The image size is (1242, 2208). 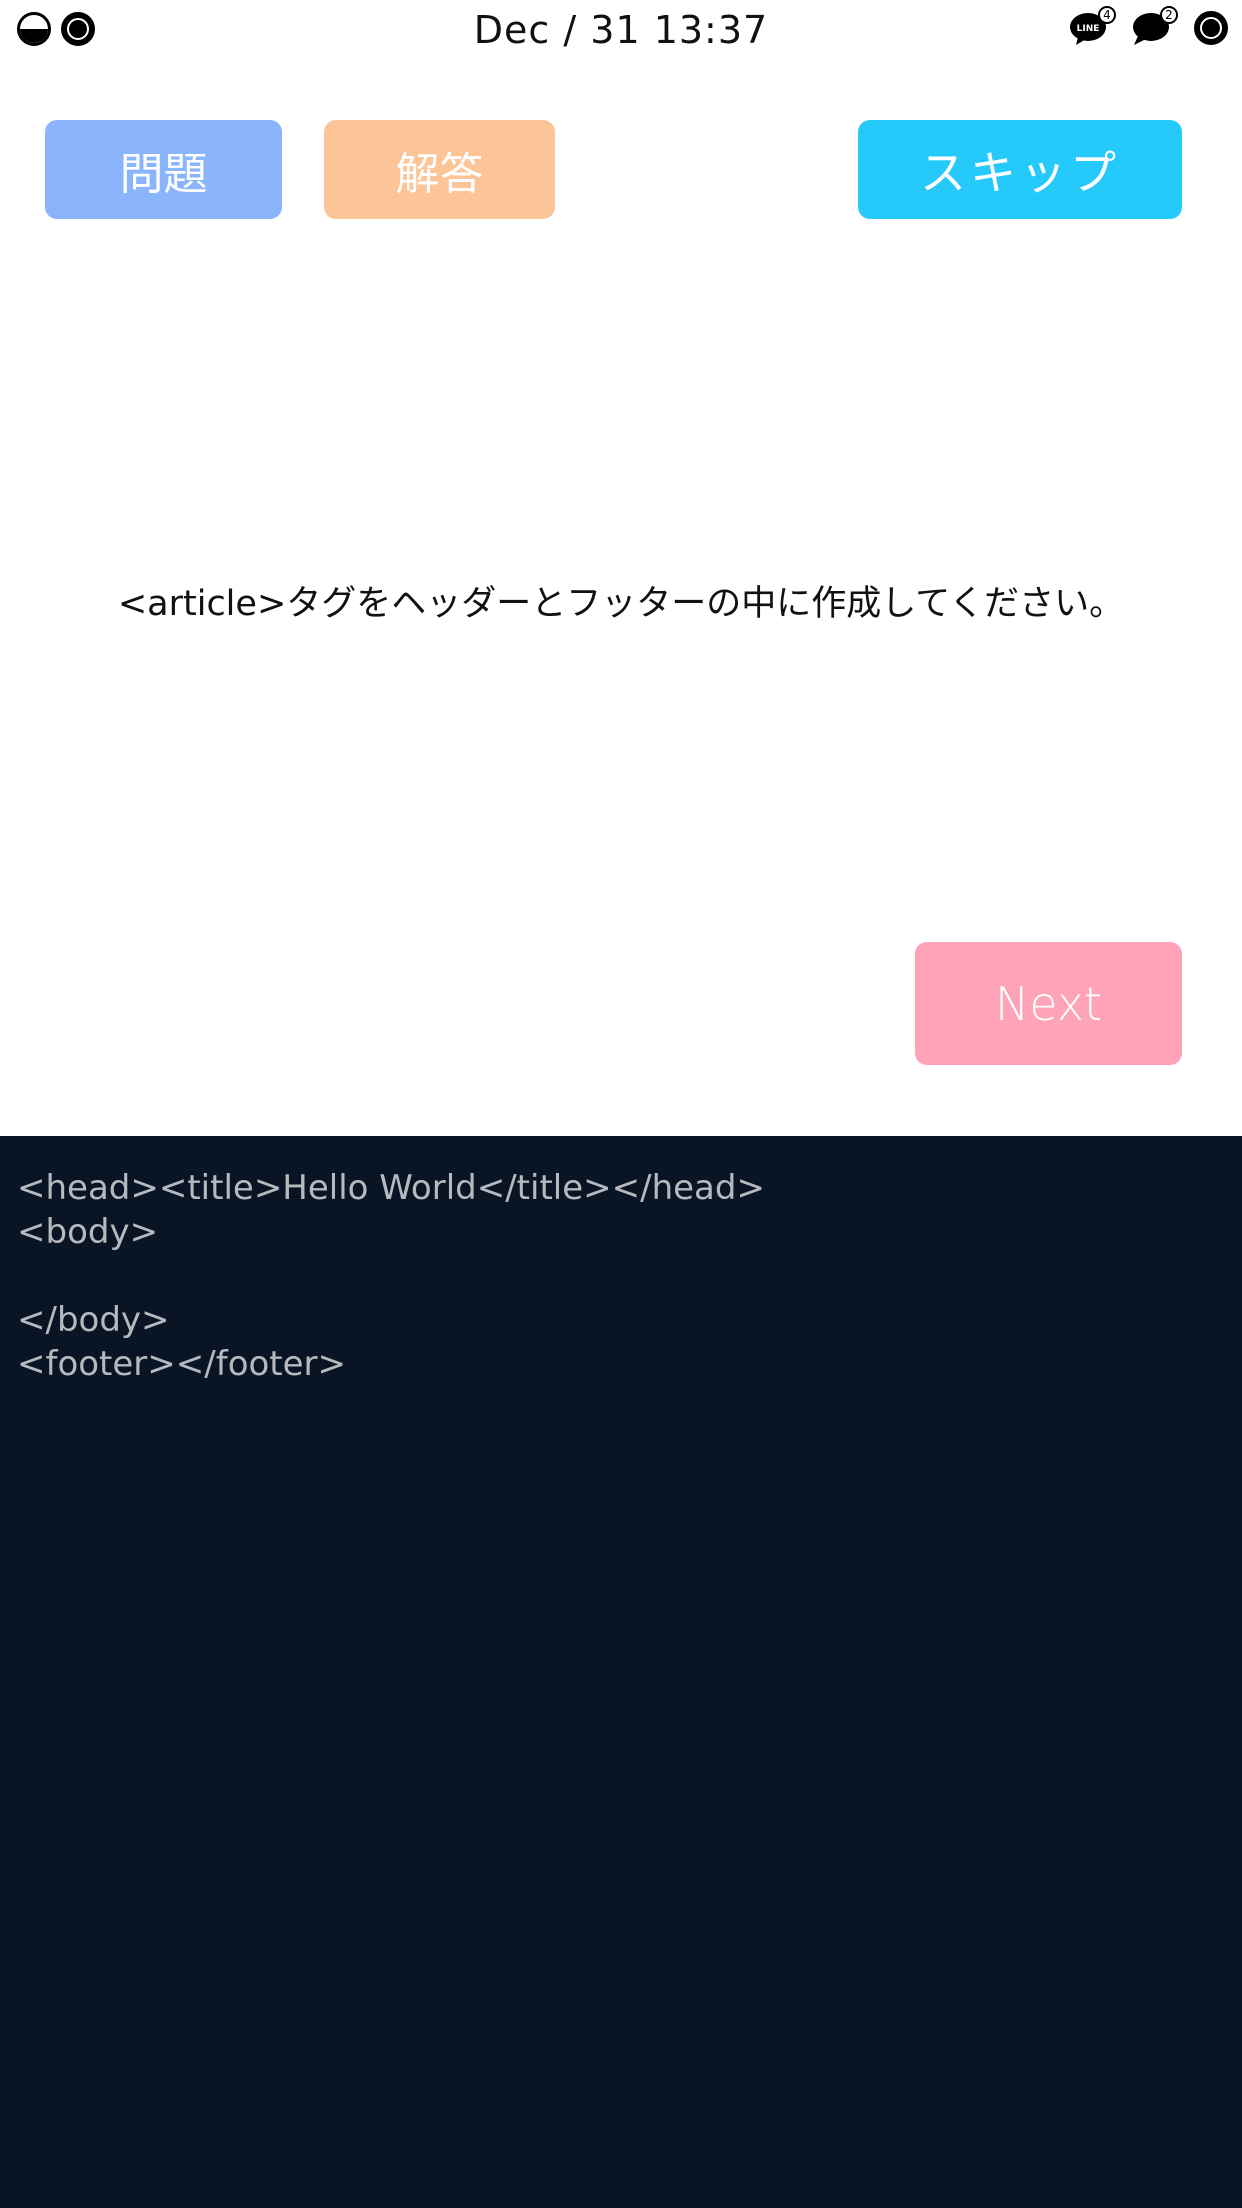 What do you see at coordinates (621, 1320) in the screenshot?
I see `code-line: </body>` at bounding box center [621, 1320].